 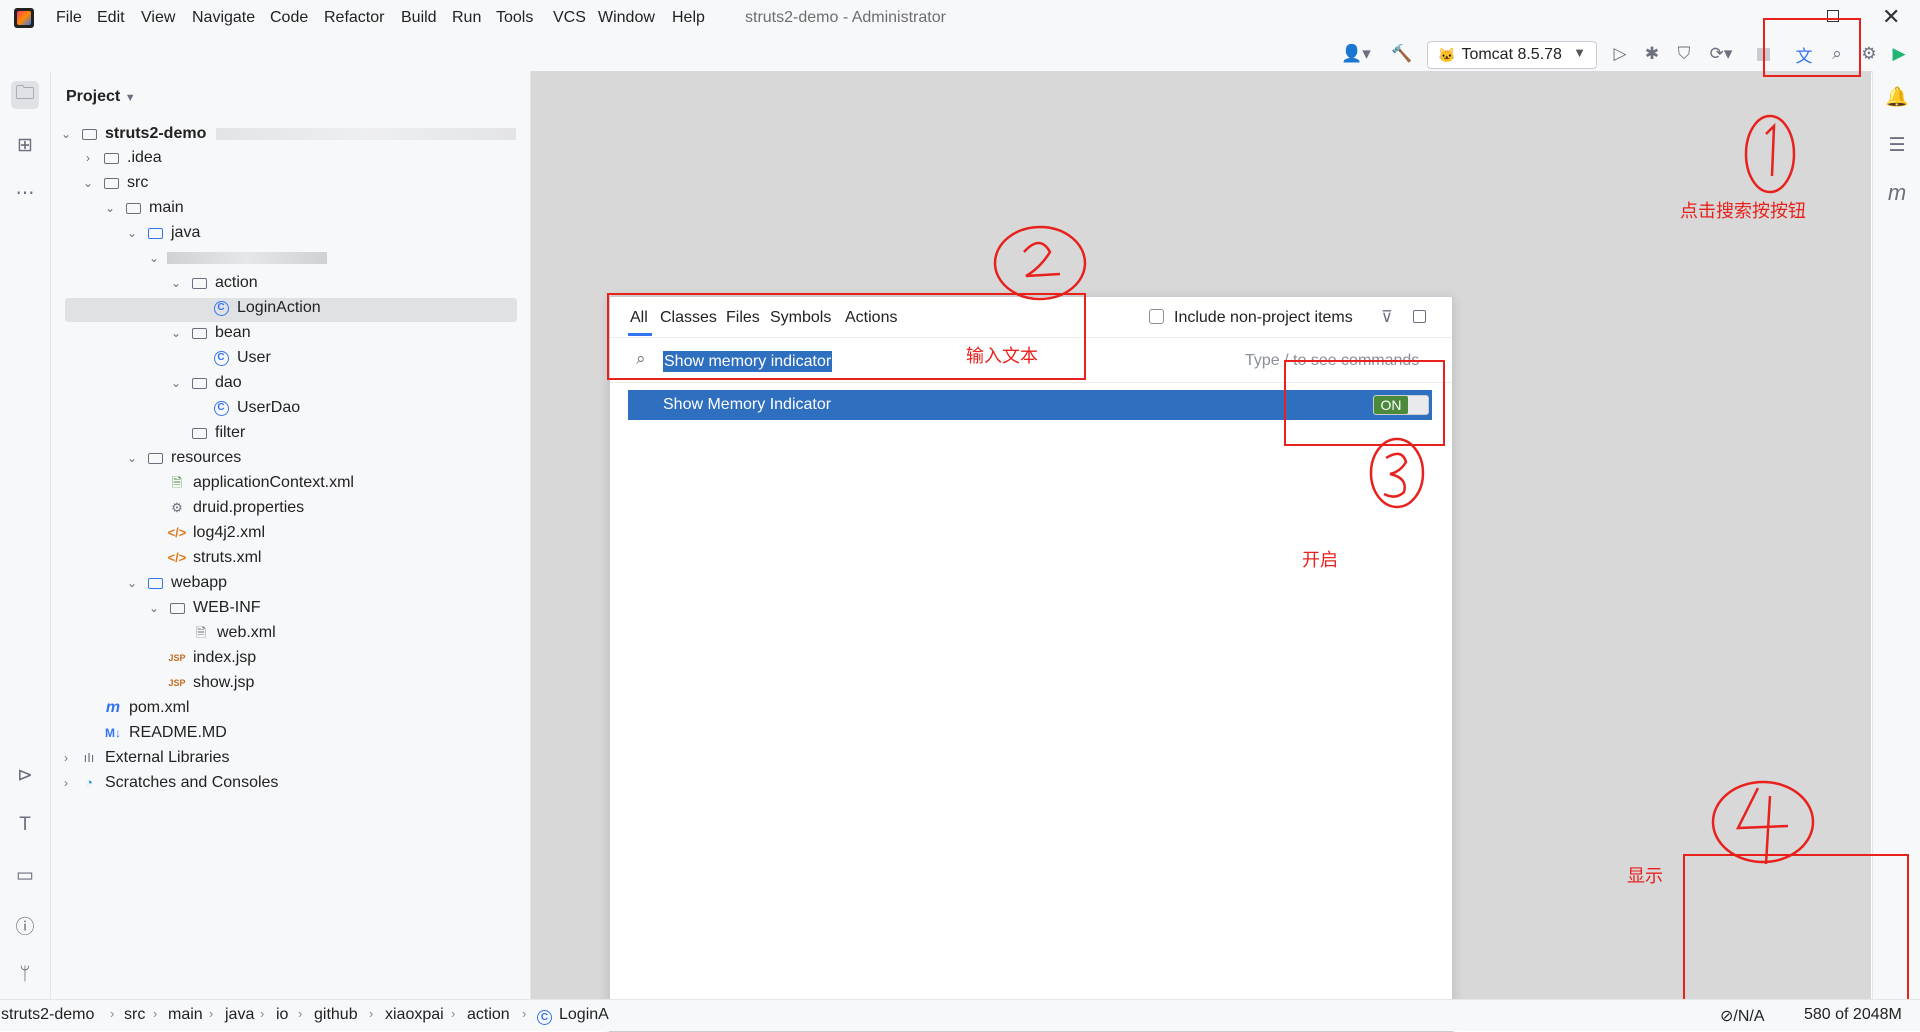 I want to click on tree-item: C User, so click(x=241, y=358).